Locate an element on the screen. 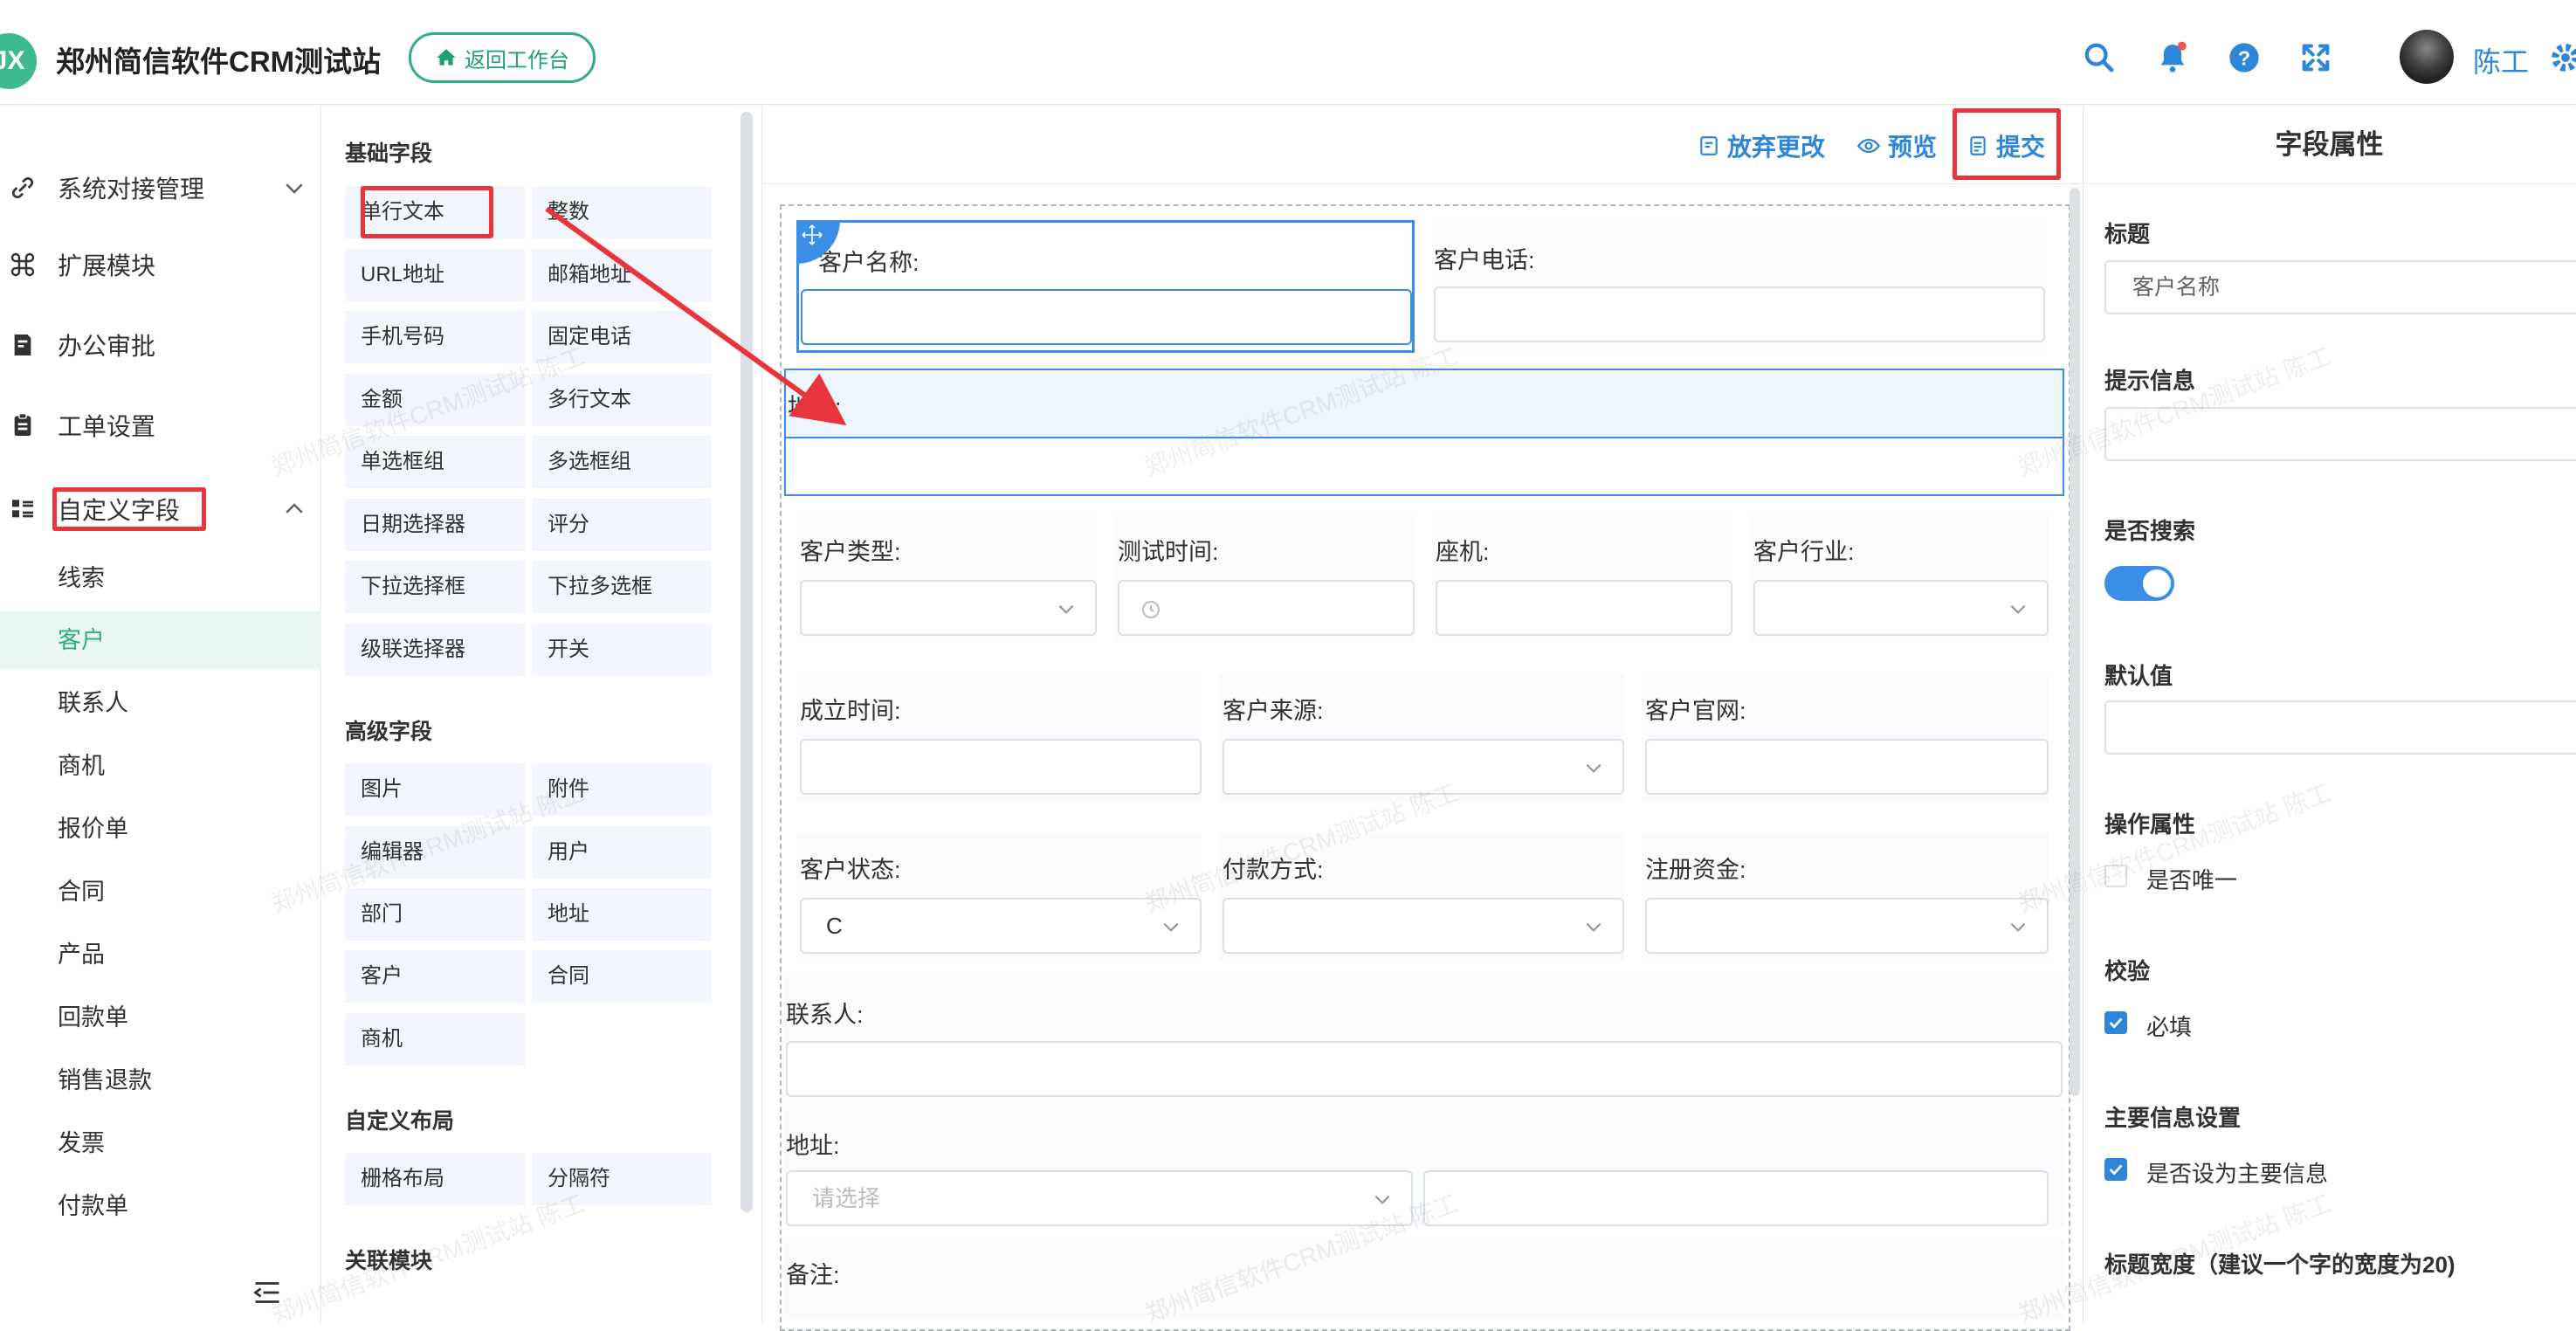  fullscreen-icon is located at coordinates (2315, 57).